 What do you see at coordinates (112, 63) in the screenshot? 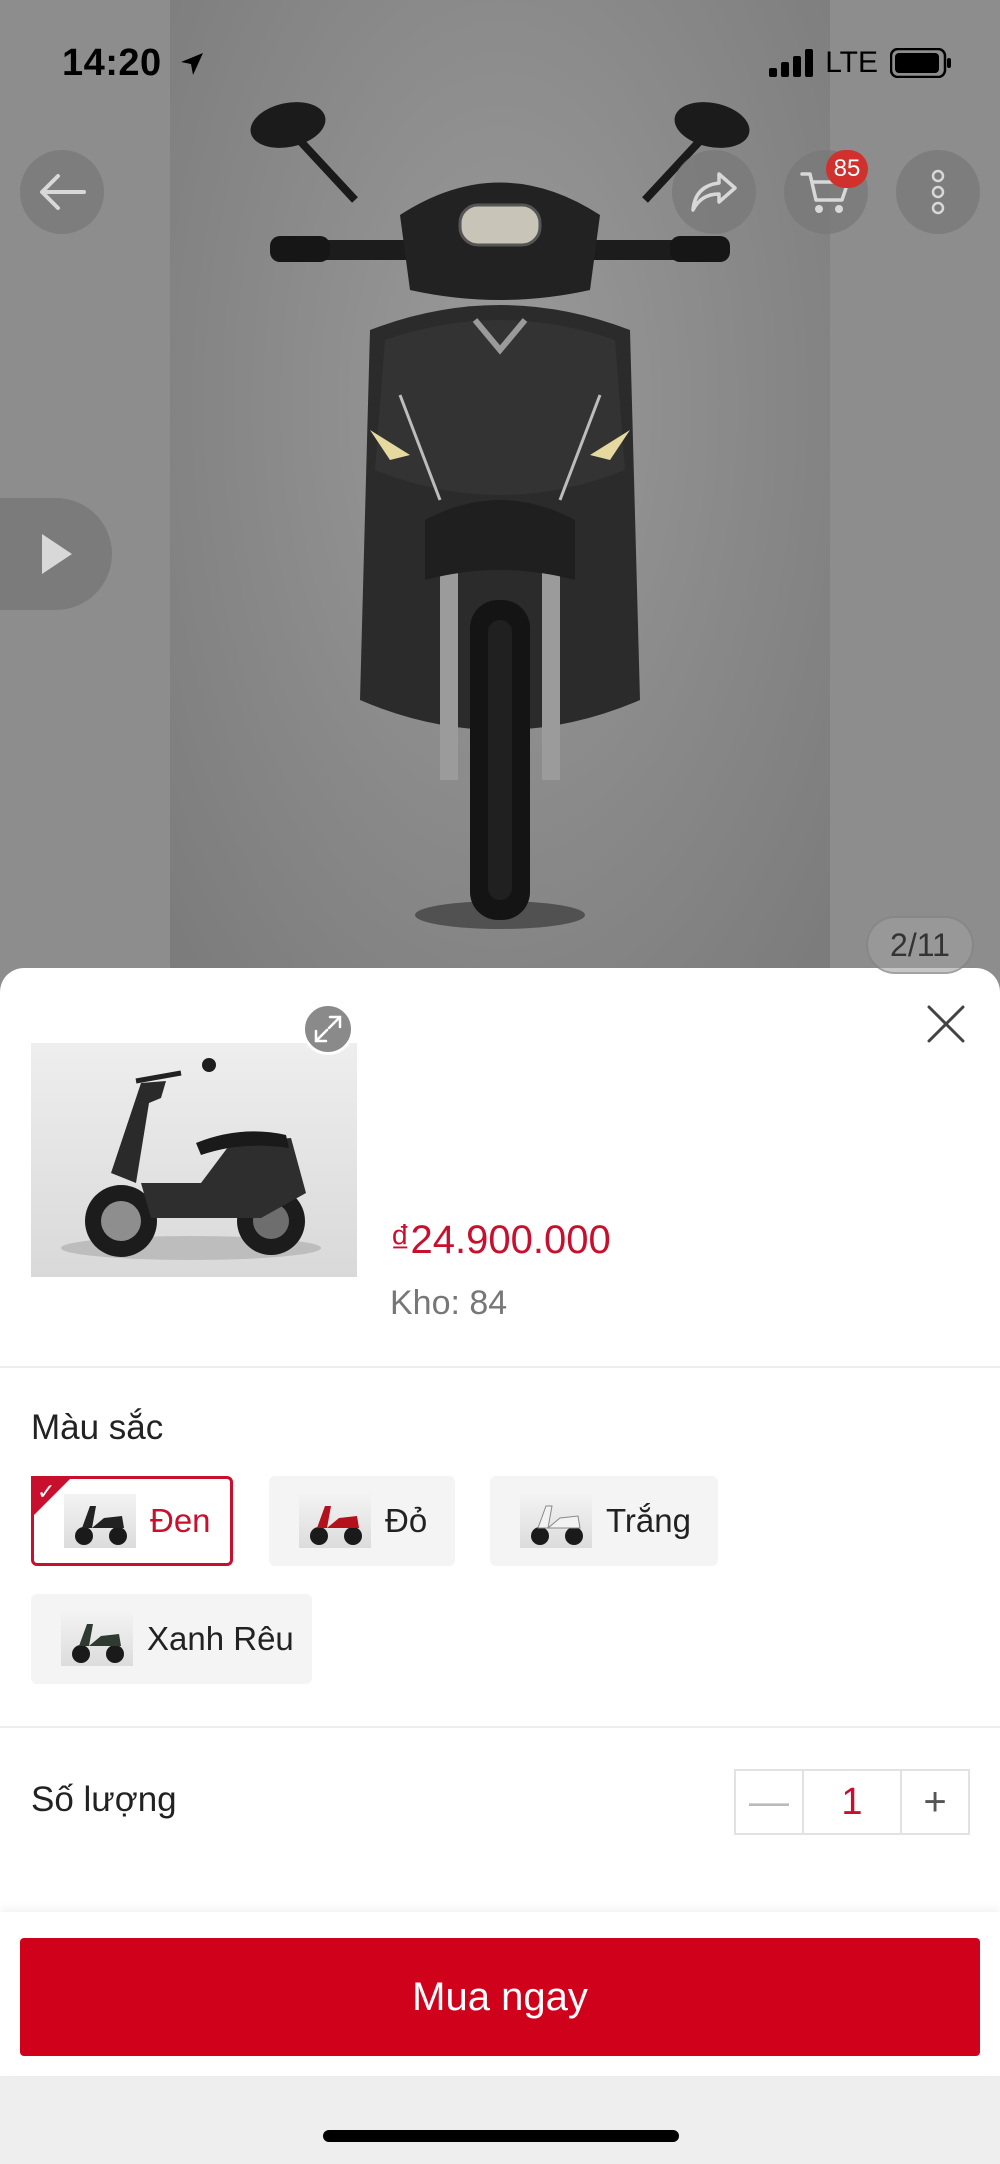
I see `status-time-text: 14:20` at bounding box center [112, 63].